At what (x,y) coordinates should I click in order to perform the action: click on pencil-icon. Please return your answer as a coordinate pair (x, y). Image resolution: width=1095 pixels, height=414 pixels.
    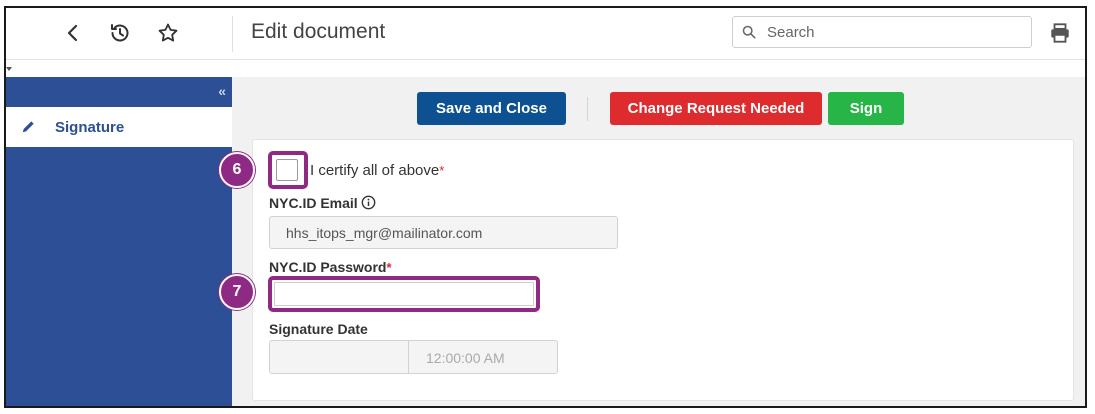
    Looking at the image, I should click on (28, 126).